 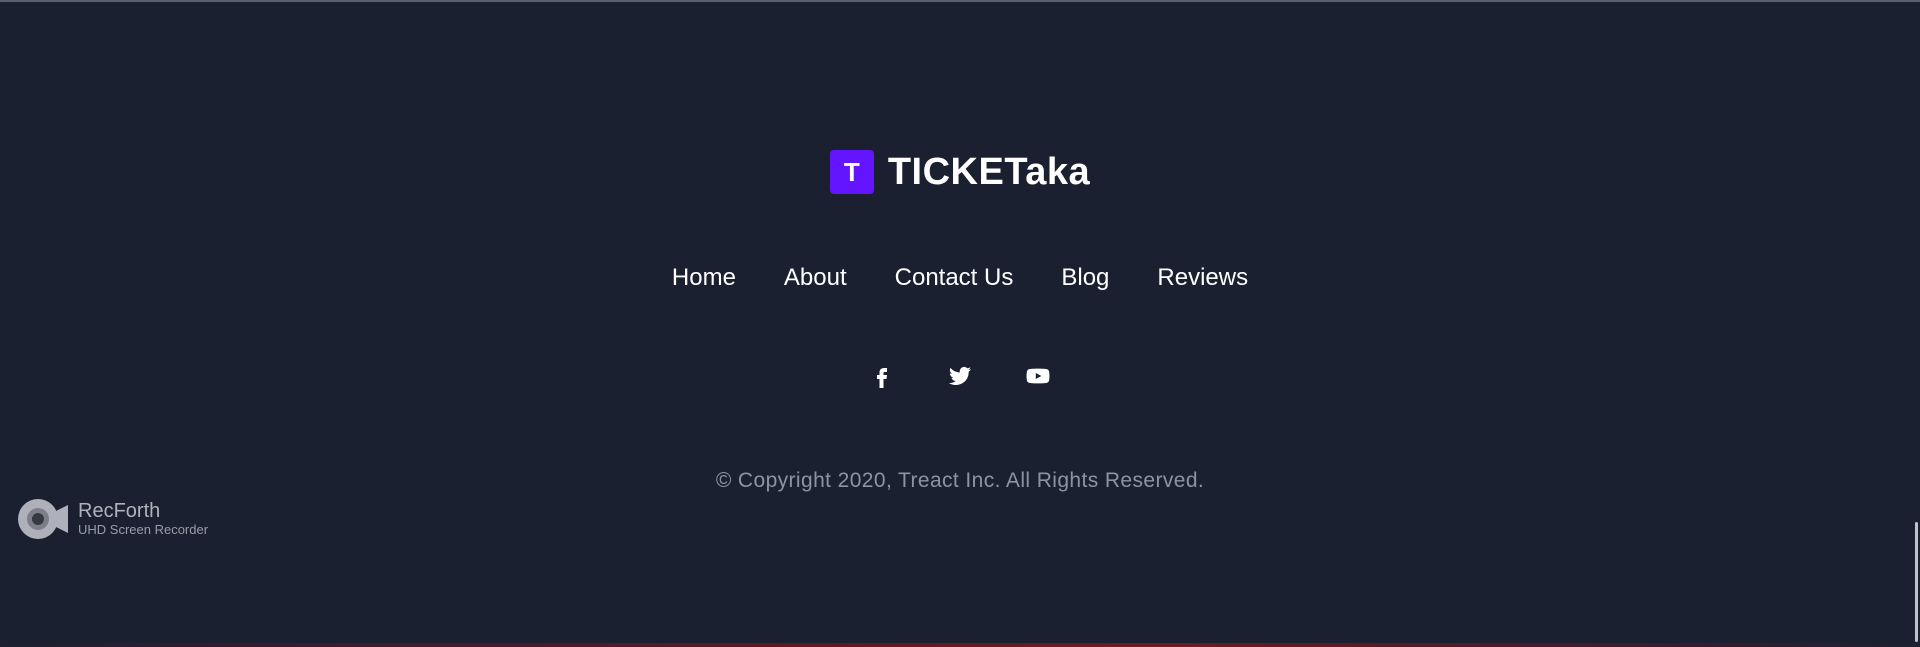 What do you see at coordinates (704, 278) in the screenshot?
I see `nav-link-home: Home` at bounding box center [704, 278].